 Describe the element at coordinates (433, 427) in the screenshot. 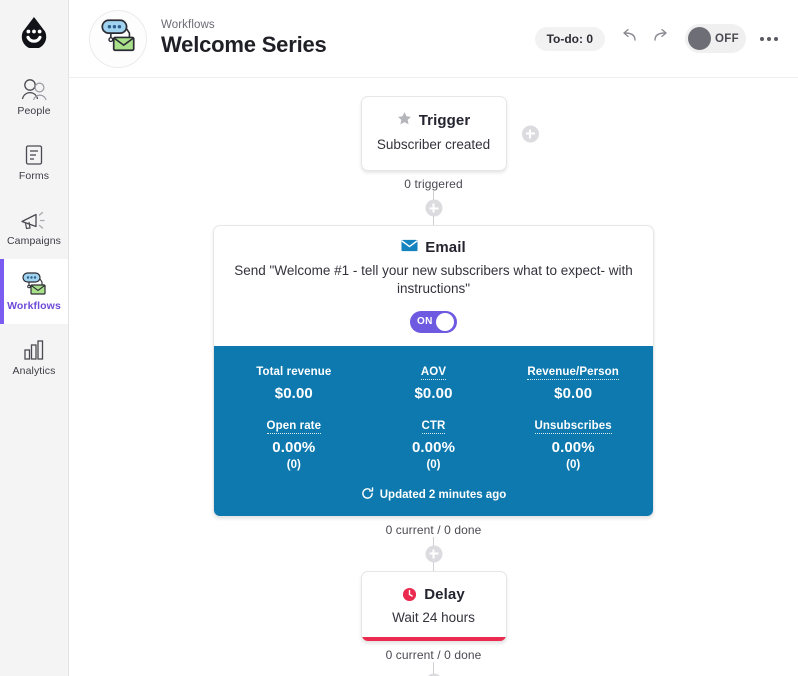

I see `stat-label: CTR` at that location.